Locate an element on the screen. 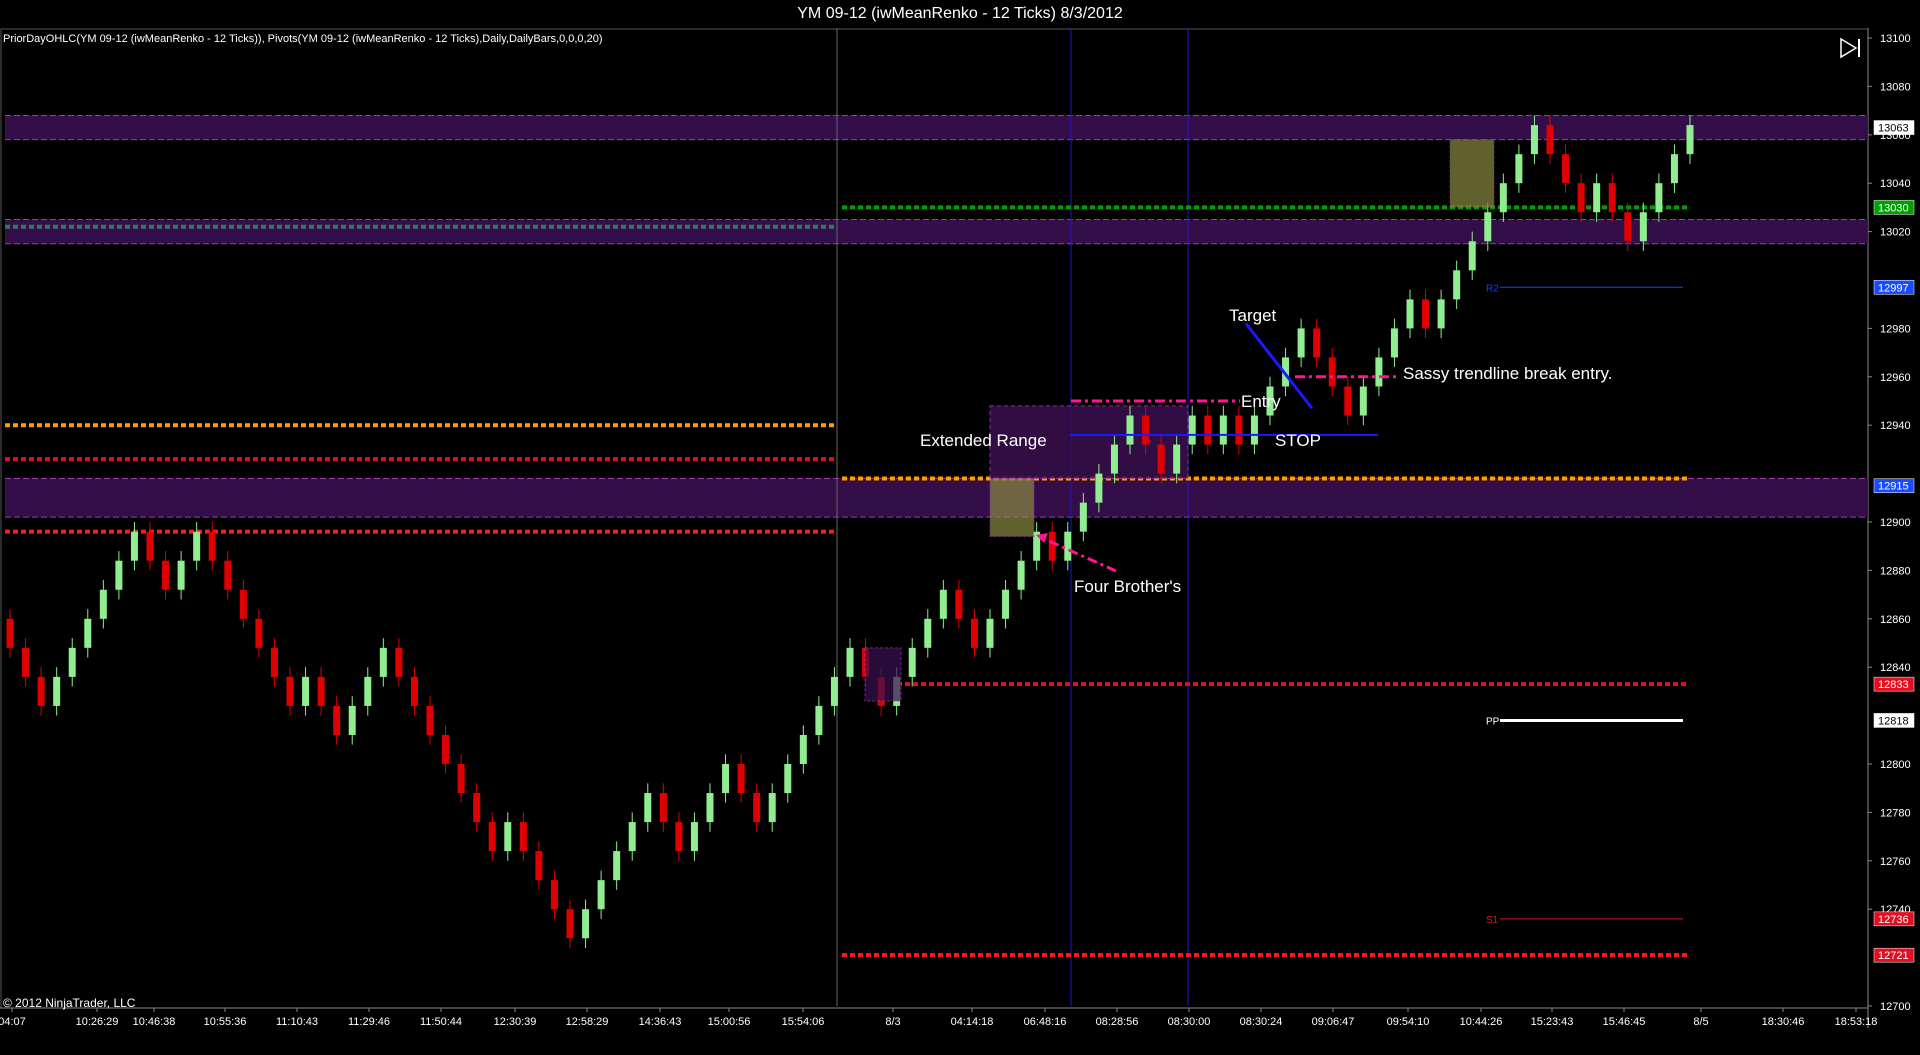  pivot-label: R2 is located at coordinates (1492, 288).